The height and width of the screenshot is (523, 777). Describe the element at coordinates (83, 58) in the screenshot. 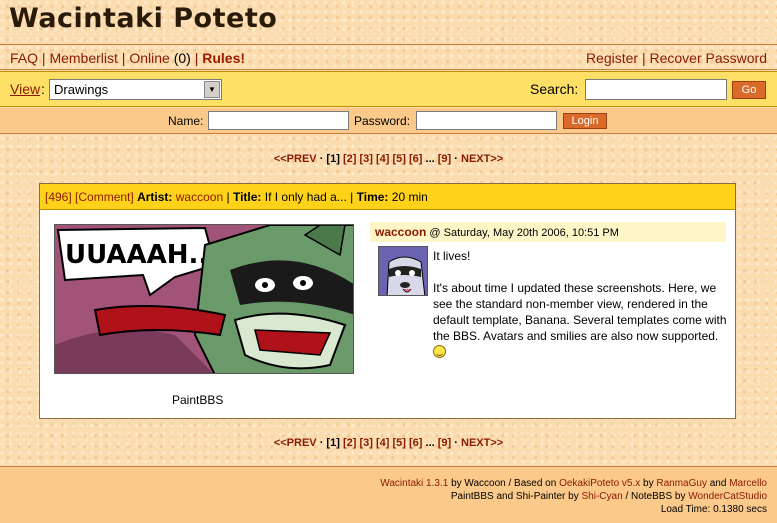

I see `memberlist-link: Memberlist` at that location.